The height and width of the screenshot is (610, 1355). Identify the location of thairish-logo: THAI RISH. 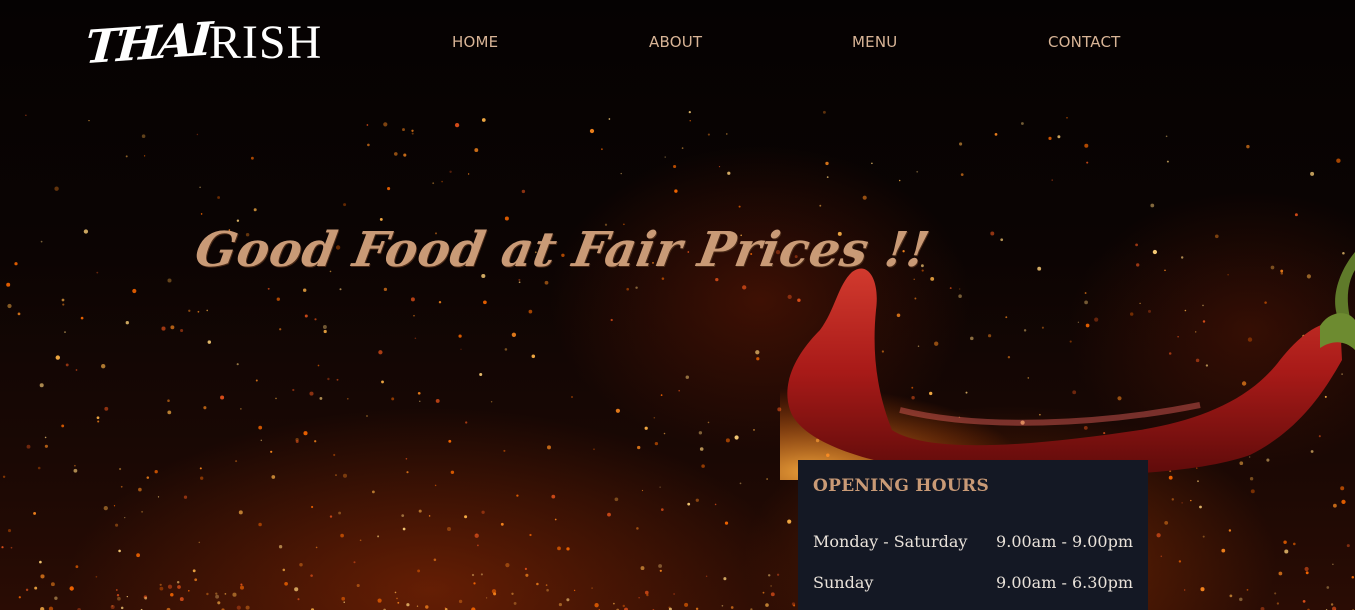
(203, 41).